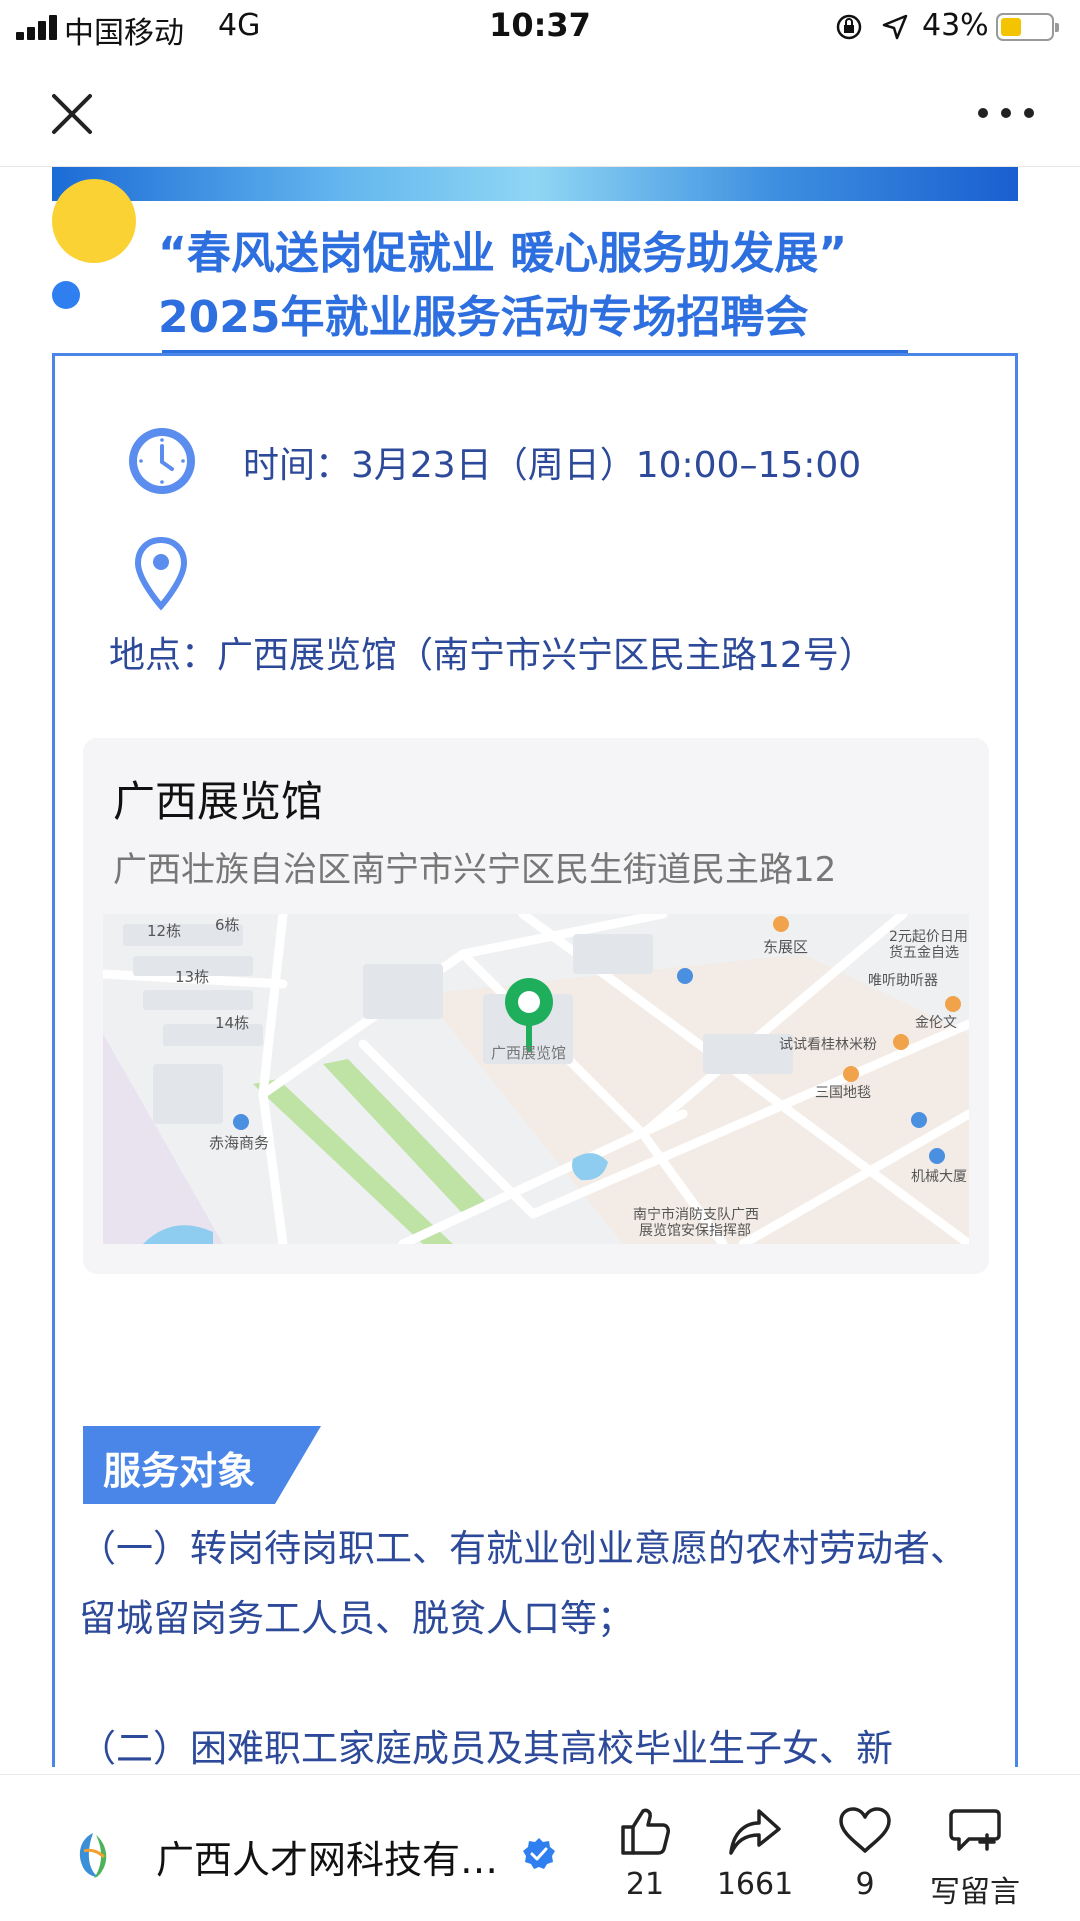 The height and width of the screenshot is (1921, 1080). I want to click on decor-circle-yellow, so click(94, 221).